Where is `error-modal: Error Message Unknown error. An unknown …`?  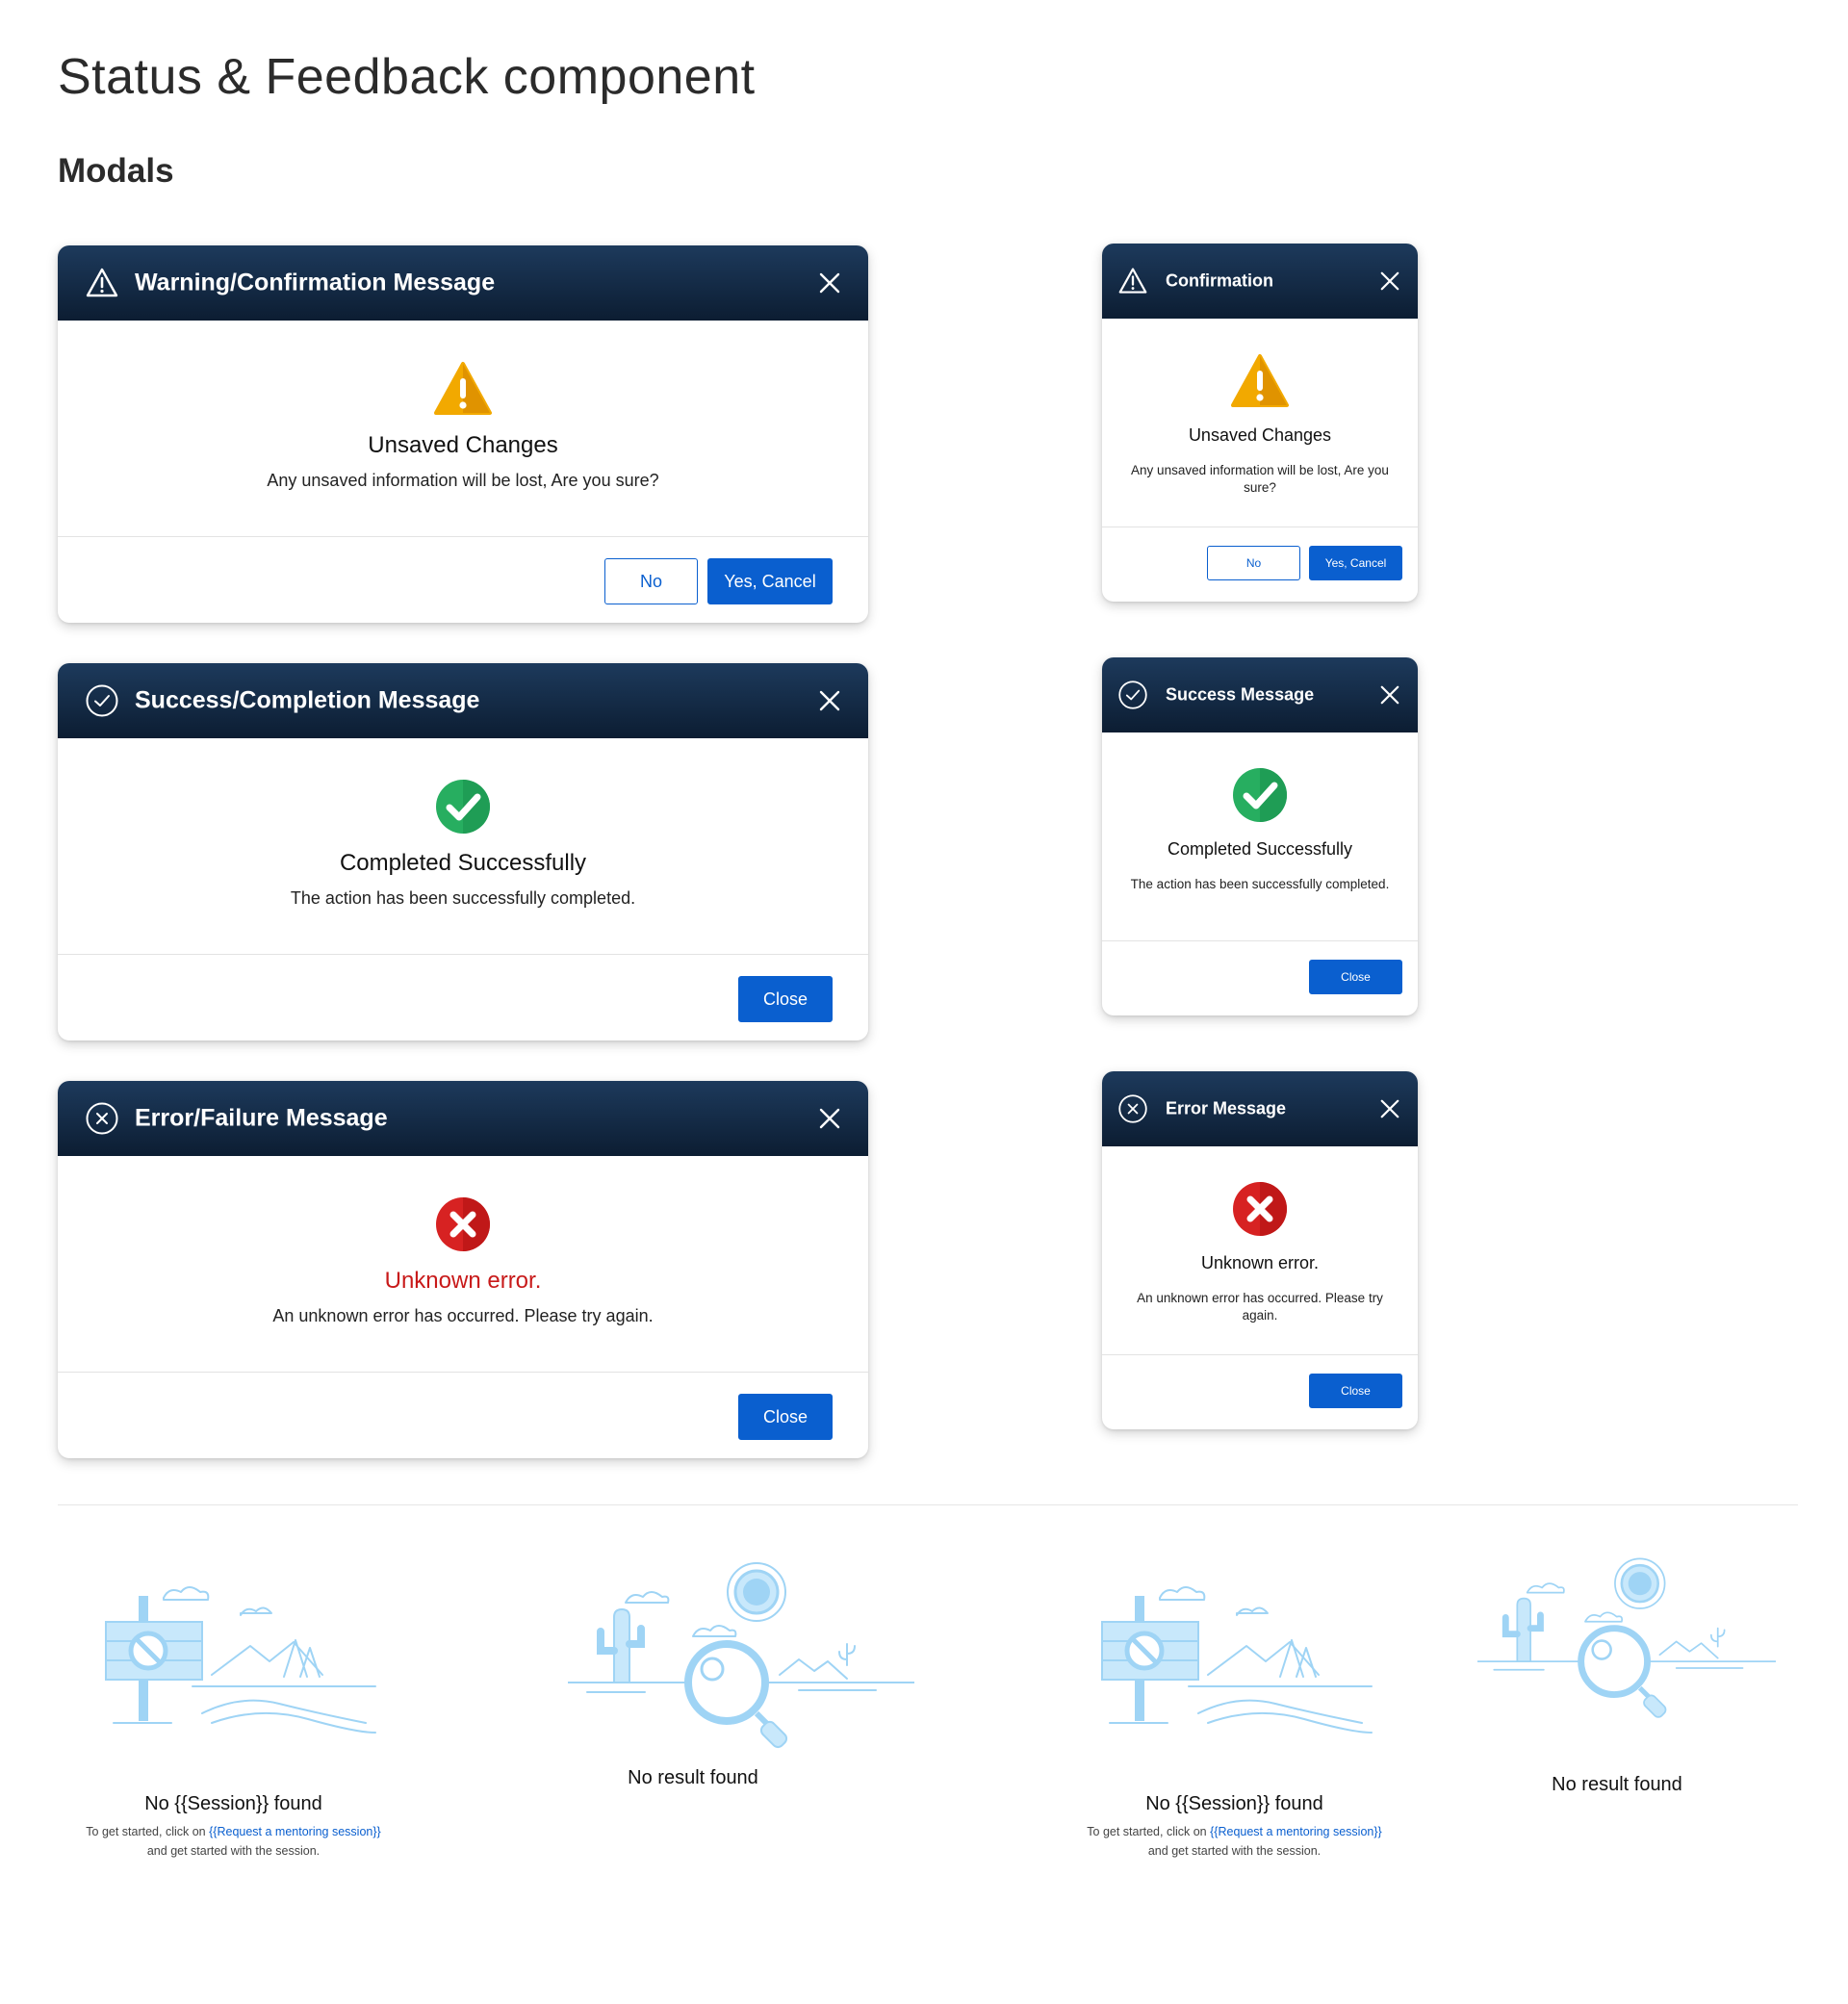
error-modal: Error Message Unknown error. An unknown … is located at coordinates (1260, 1250).